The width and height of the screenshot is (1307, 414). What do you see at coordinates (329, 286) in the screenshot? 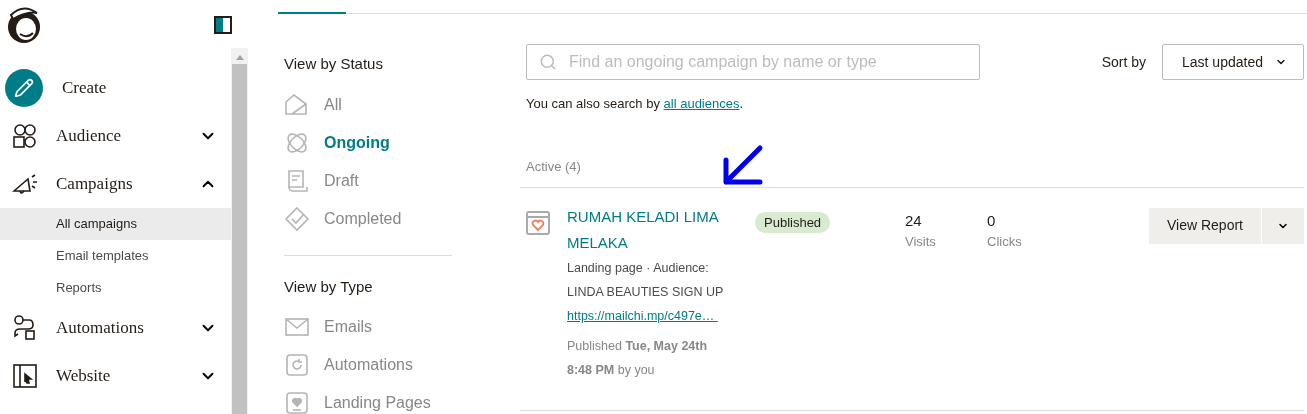
I see `filter-heading: View by Type` at bounding box center [329, 286].